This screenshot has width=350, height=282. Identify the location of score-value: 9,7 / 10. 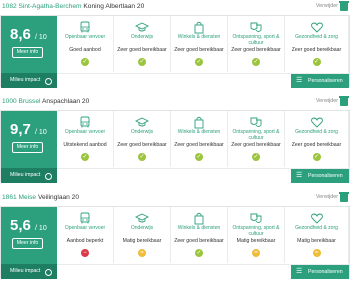
(28, 129).